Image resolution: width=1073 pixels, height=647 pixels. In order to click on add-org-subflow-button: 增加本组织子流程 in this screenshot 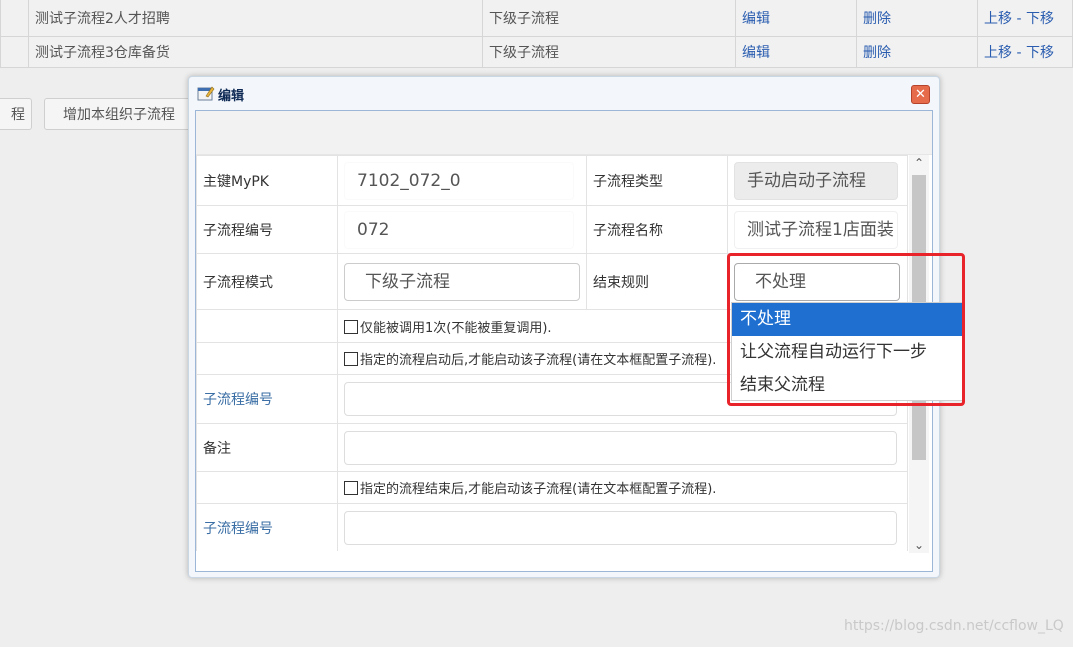, I will do `click(124, 114)`.